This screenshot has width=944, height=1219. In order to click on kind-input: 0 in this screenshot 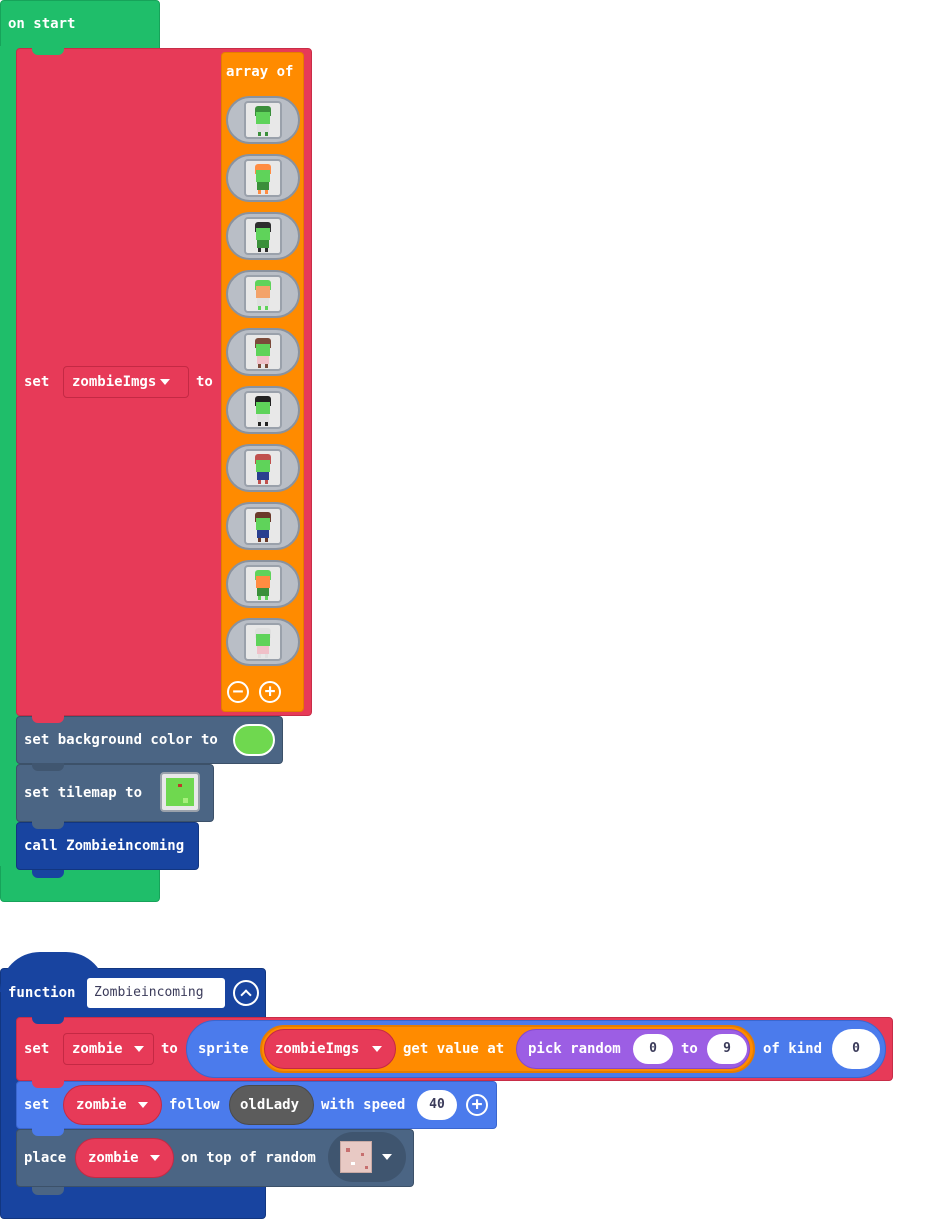, I will do `click(856, 1049)`.